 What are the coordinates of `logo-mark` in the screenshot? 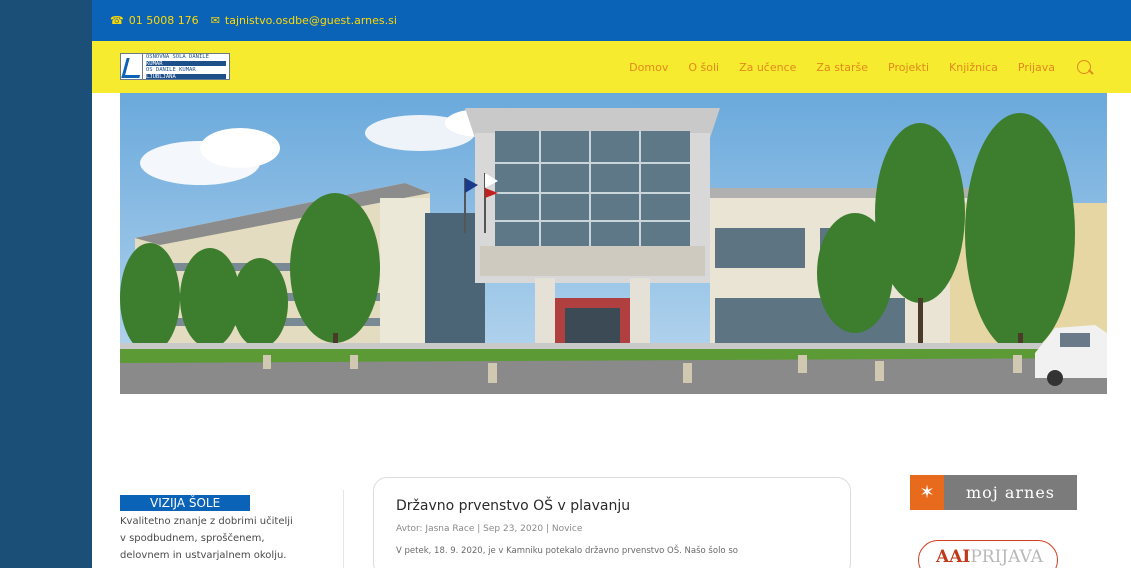 It's located at (132, 66).